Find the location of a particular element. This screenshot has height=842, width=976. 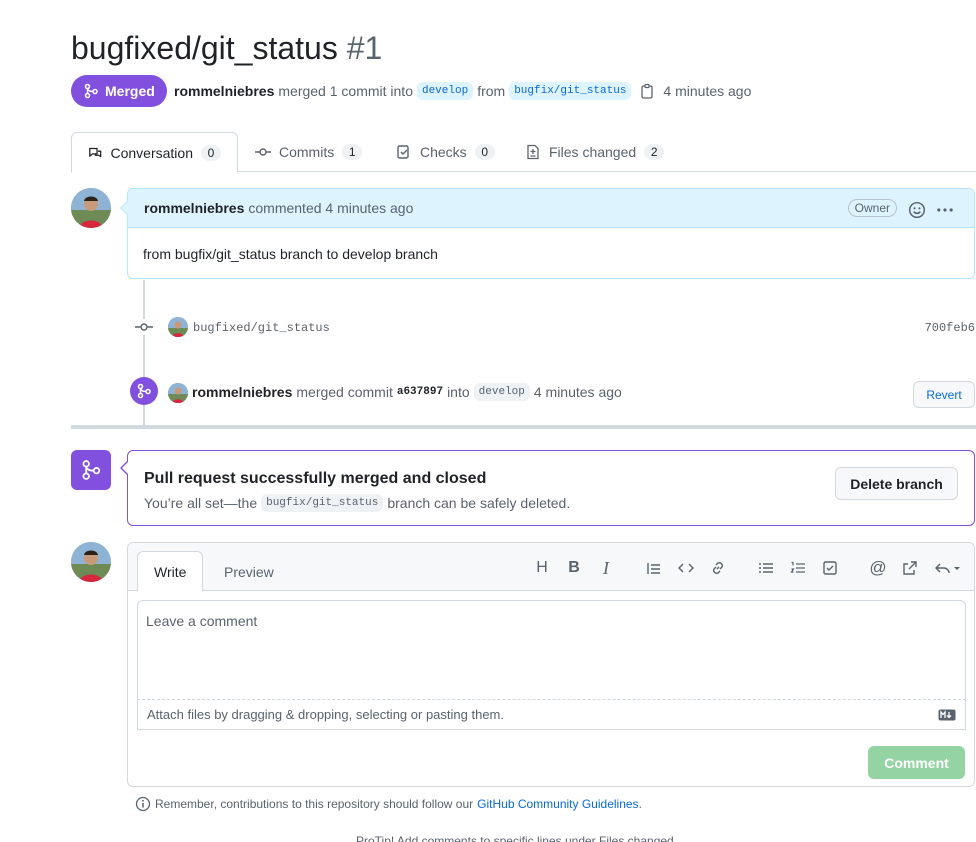

comment-caret-inner is located at coordinates (124, 208).